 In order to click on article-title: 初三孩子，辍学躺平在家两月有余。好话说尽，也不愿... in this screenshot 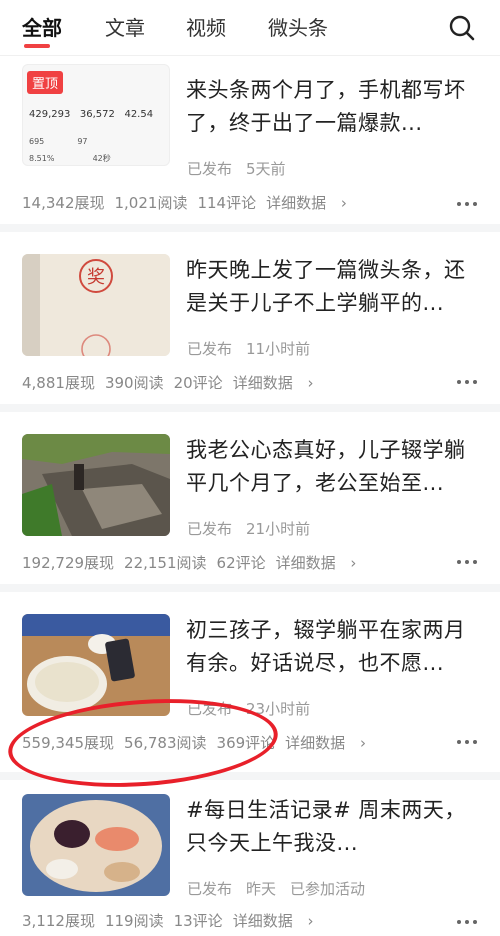, I will do `click(331, 647)`.